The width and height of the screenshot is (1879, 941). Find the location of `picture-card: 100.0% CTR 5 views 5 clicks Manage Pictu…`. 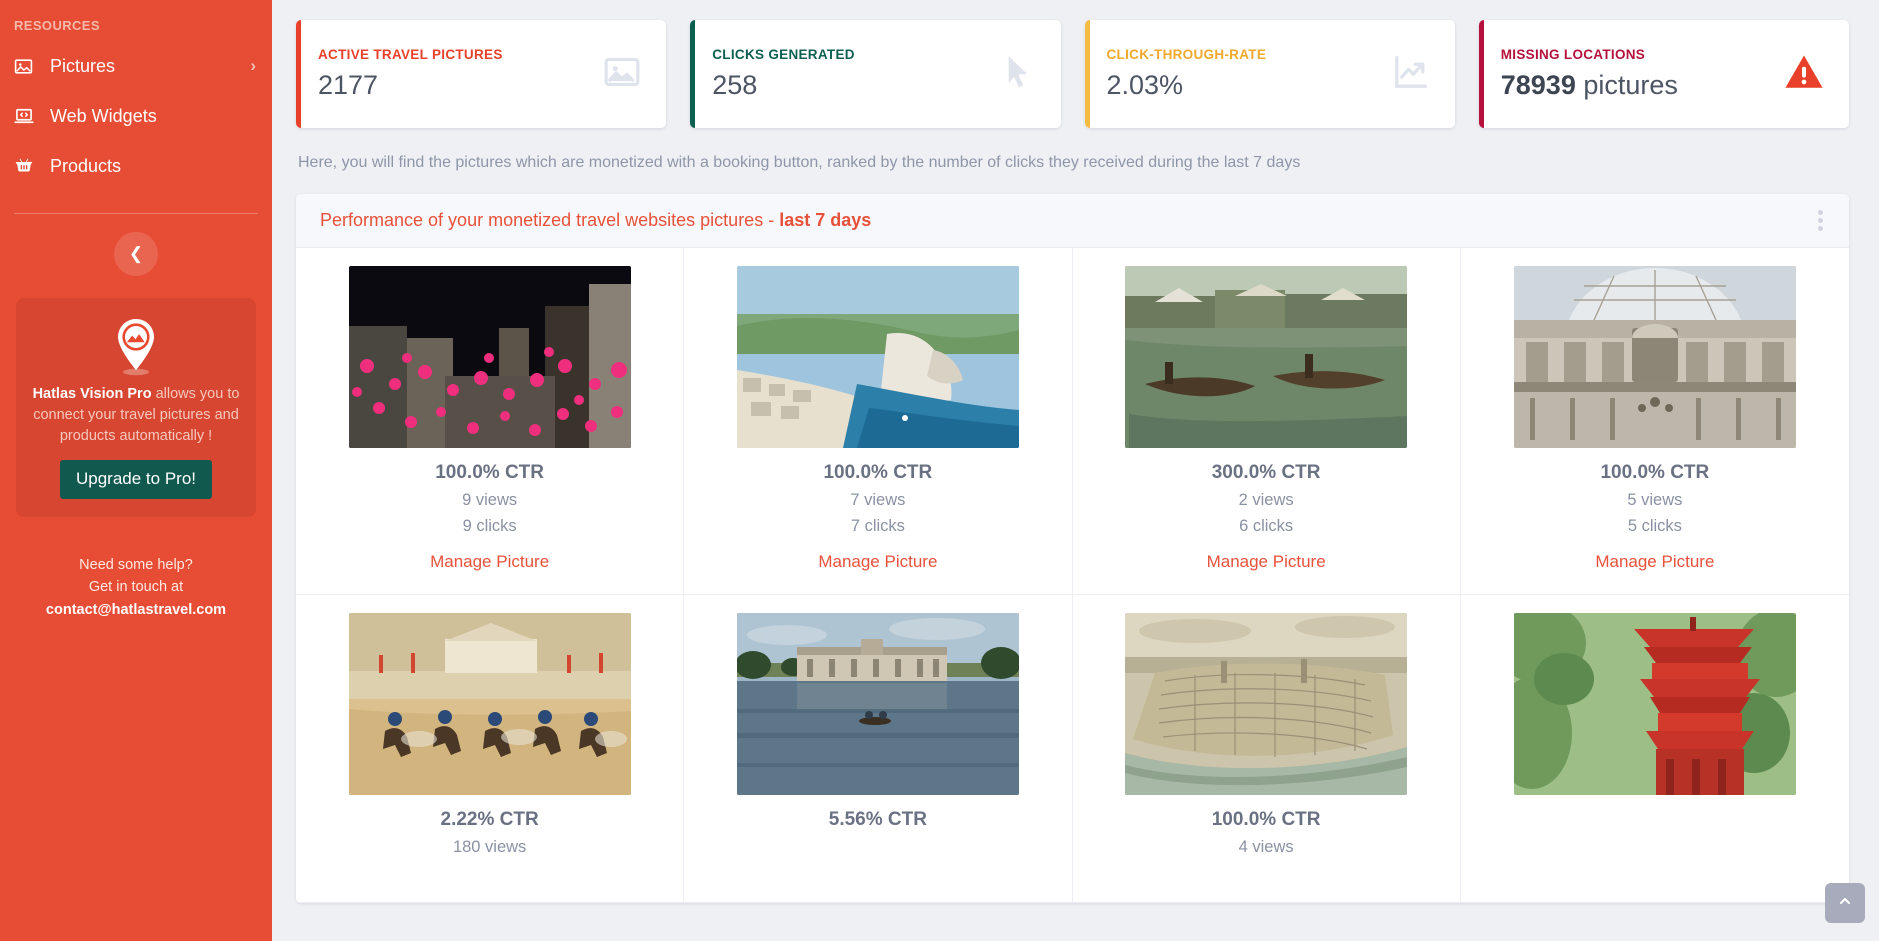

picture-card: 100.0% CTR 5 views 5 clicks Manage Pictu… is located at coordinates (1654, 421).